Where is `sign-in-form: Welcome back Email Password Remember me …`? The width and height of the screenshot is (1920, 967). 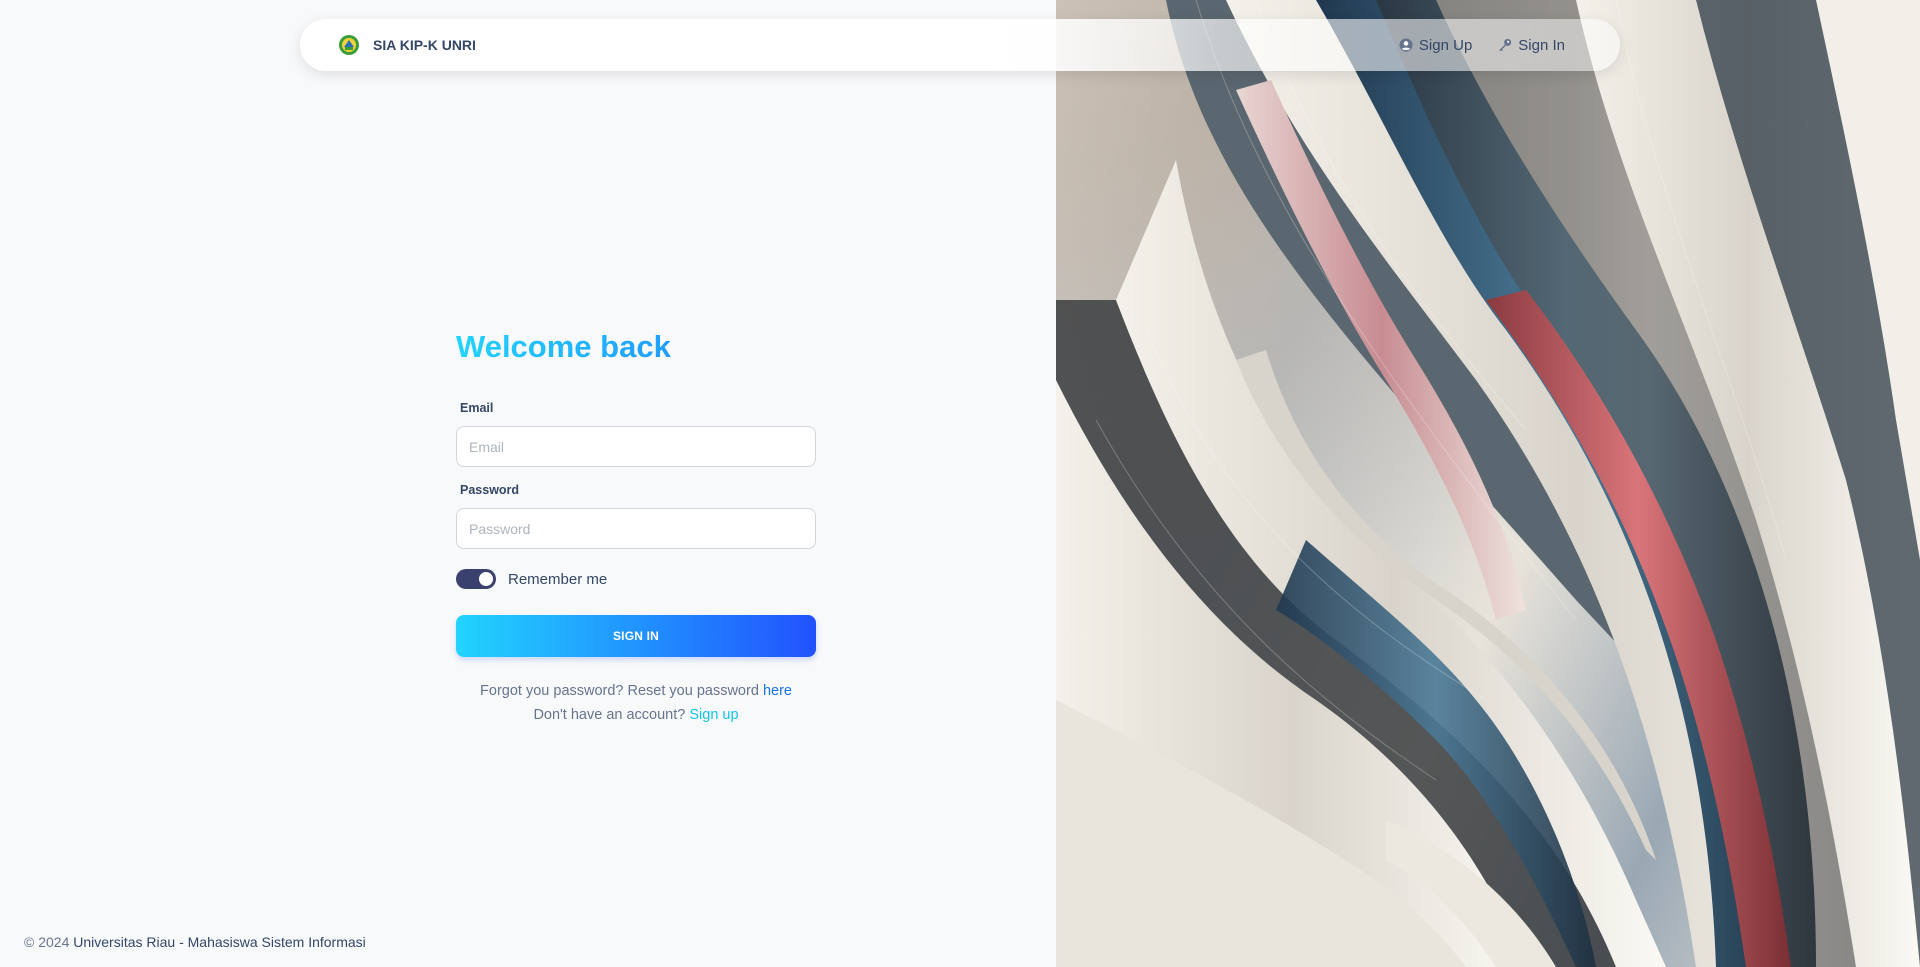 sign-in-form: Welcome back Email Password Remember me … is located at coordinates (636, 525).